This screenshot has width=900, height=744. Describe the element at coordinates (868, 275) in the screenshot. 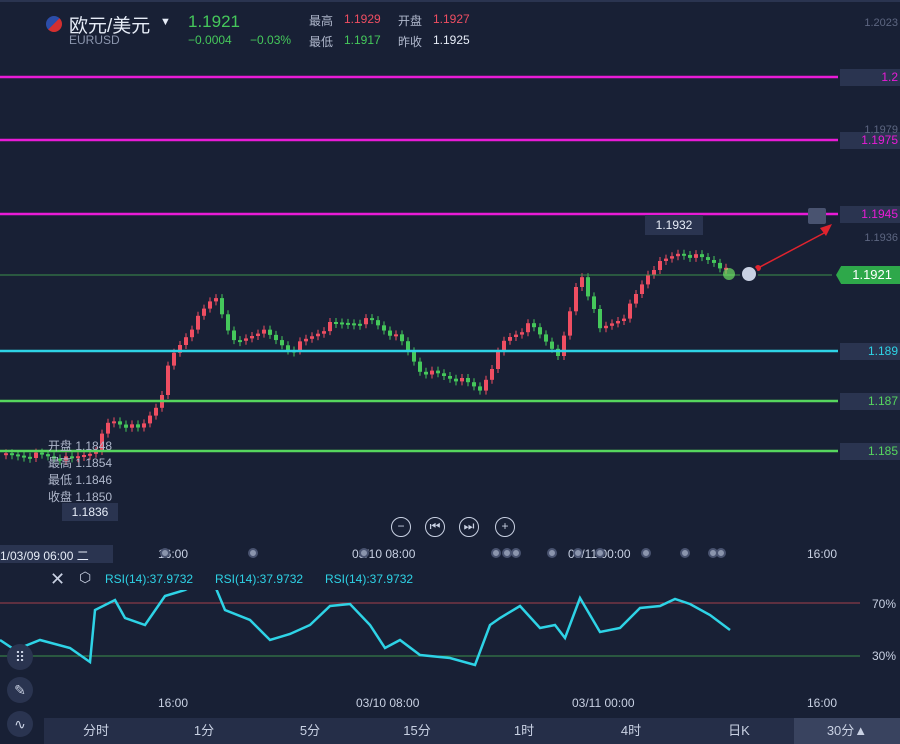

I see `current-price-tag: 1.1921` at that location.